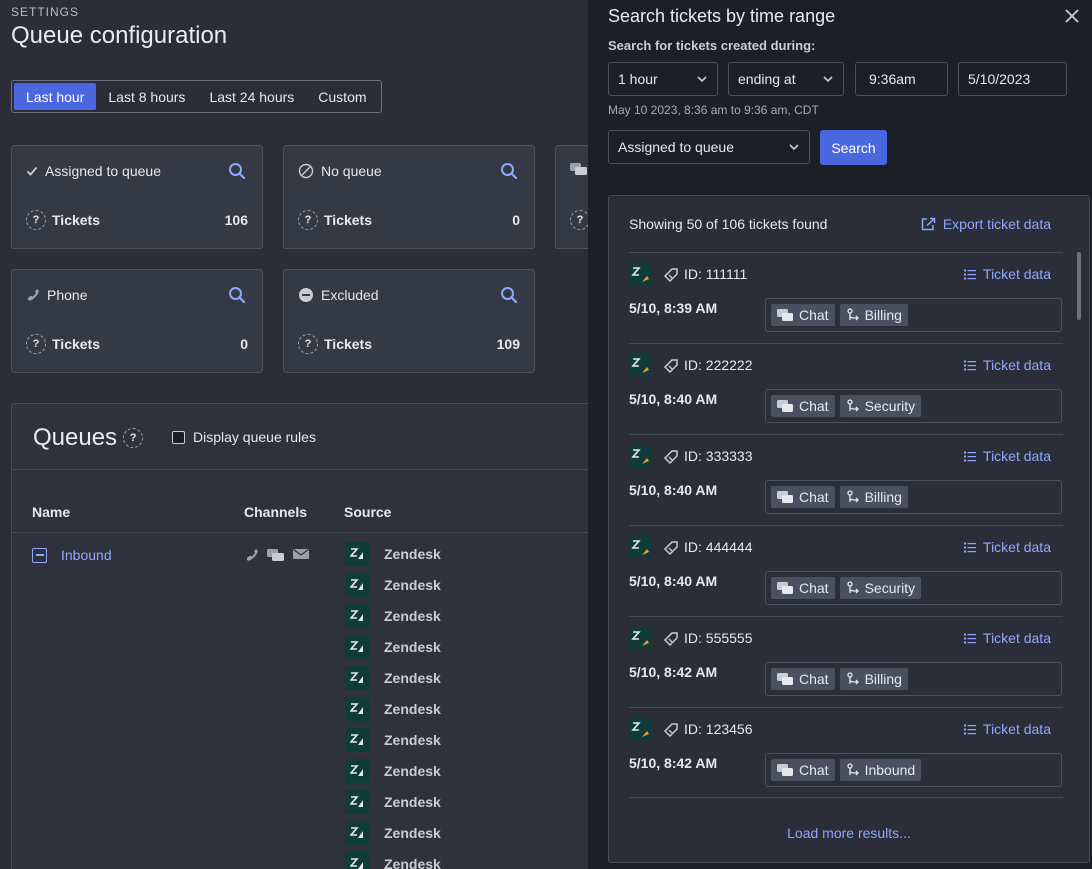  I want to click on display-queue-rules-label: Display queue rules, so click(254, 437).